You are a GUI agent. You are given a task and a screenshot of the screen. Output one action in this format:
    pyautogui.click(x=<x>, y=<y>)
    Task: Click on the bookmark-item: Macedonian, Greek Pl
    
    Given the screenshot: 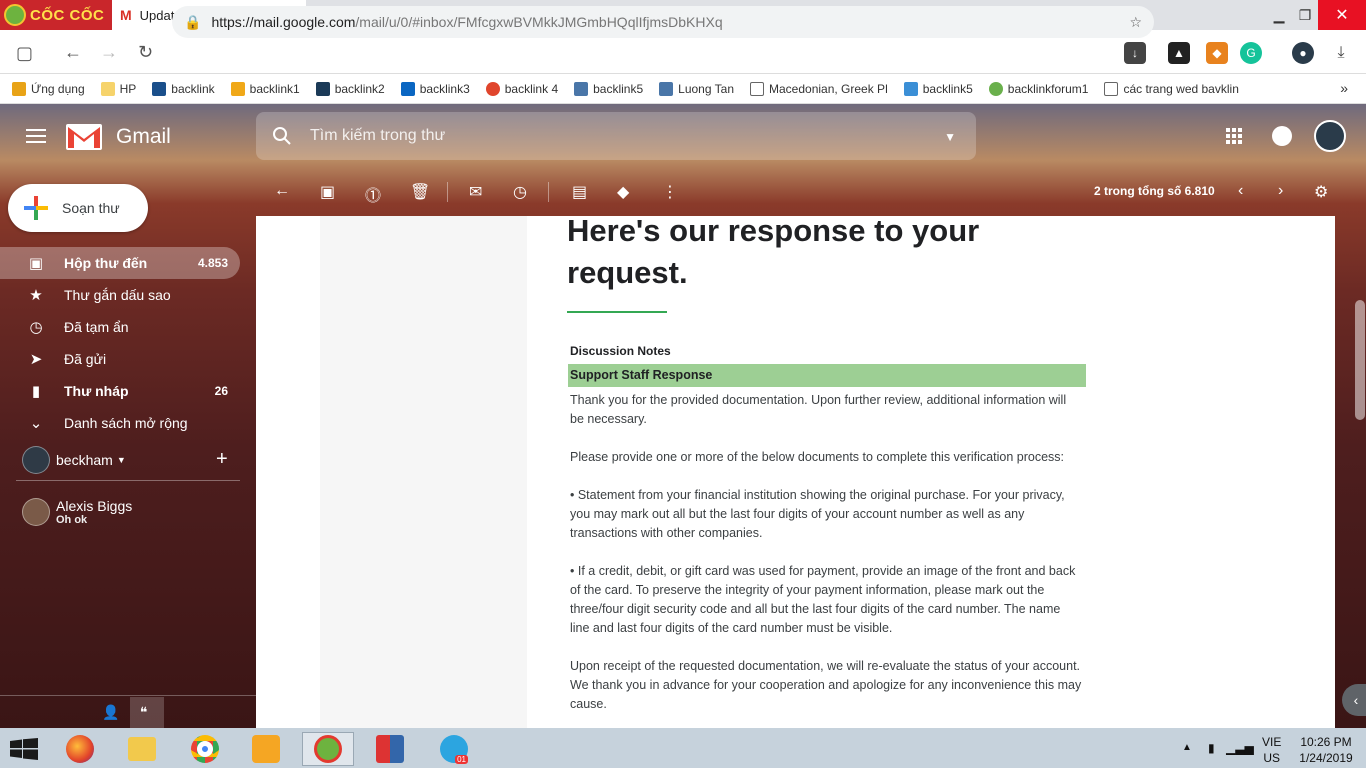 What is the action you would take?
    pyautogui.click(x=819, y=88)
    